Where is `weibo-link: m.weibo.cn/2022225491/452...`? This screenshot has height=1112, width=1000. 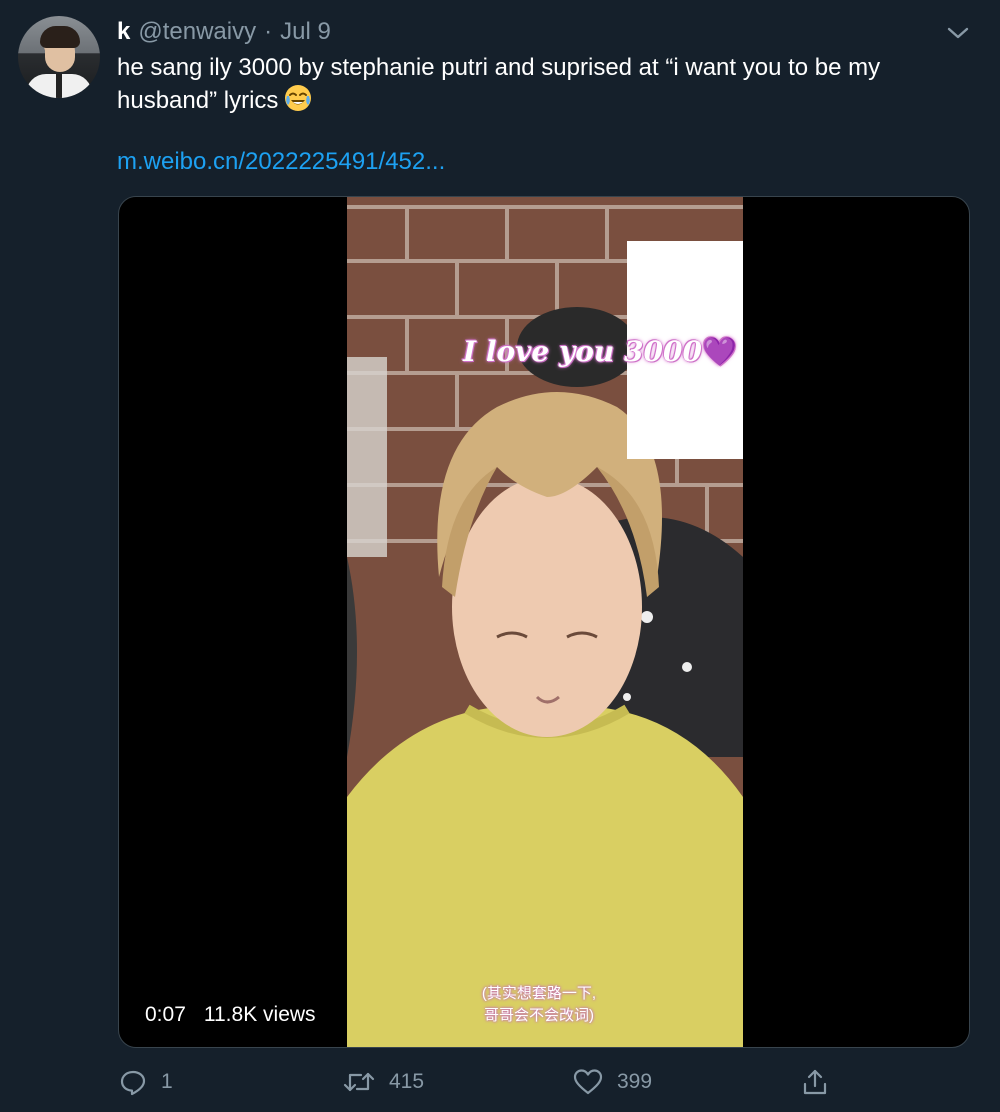 weibo-link: m.weibo.cn/2022225491/452... is located at coordinates (281, 162).